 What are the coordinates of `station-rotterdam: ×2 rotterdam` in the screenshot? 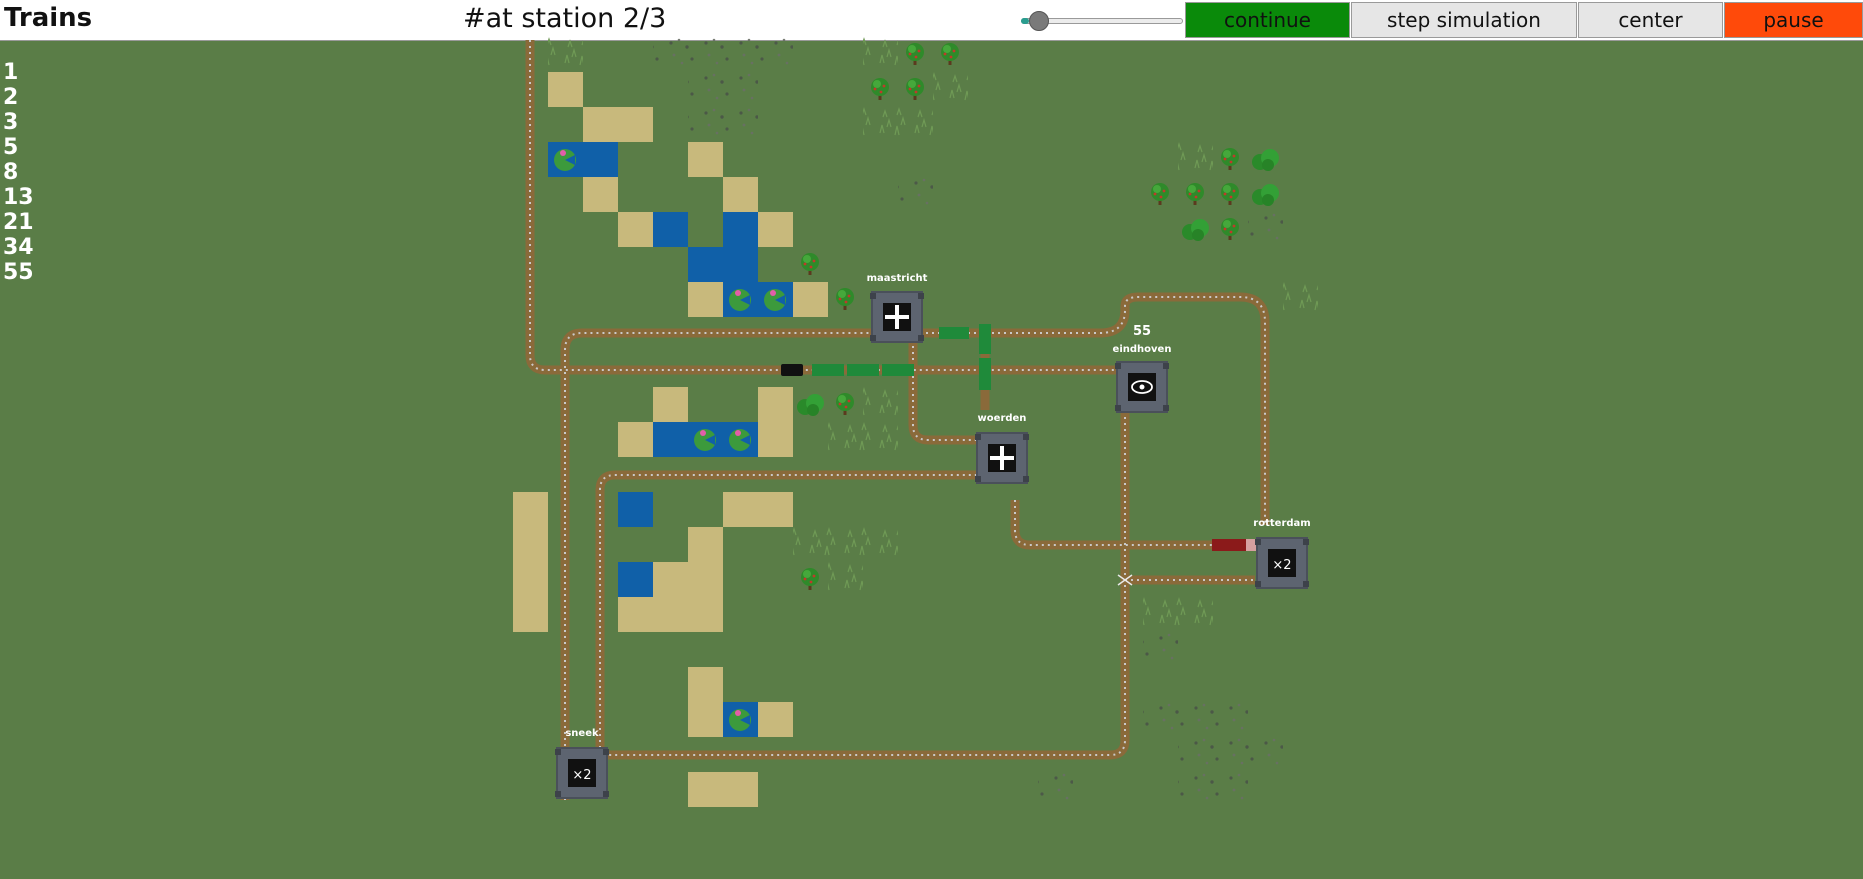 It's located at (1282, 553).